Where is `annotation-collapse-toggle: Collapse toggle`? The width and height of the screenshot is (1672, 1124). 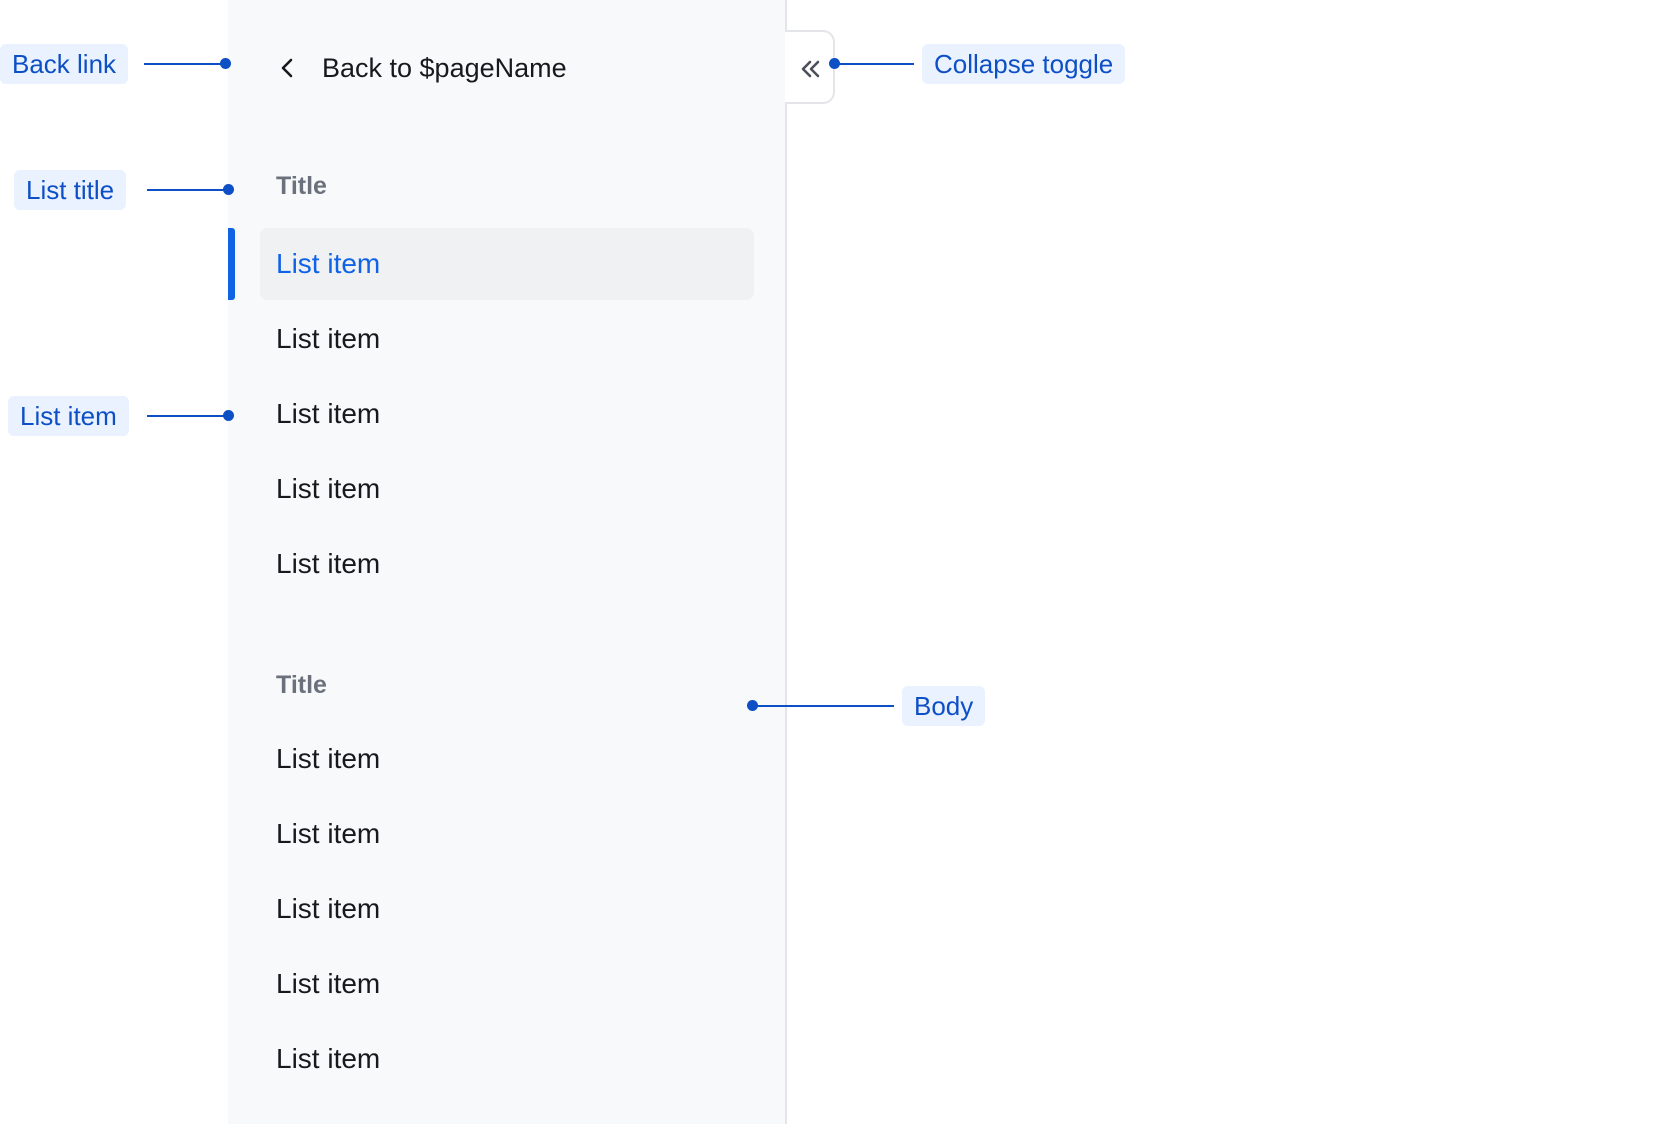
annotation-collapse-toggle: Collapse toggle is located at coordinates (1024, 64).